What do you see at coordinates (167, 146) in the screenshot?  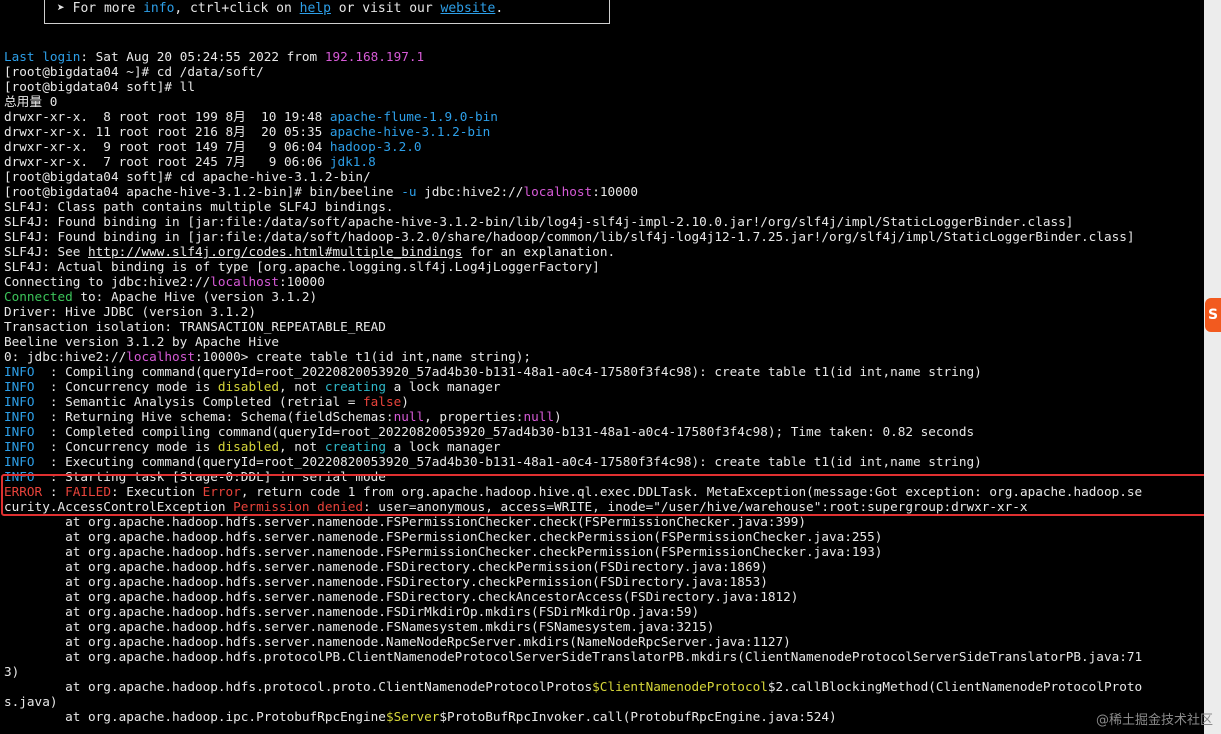 I see `terminal-text: drwxr-xr-x. 9 root root 149 7月 9 06:04` at bounding box center [167, 146].